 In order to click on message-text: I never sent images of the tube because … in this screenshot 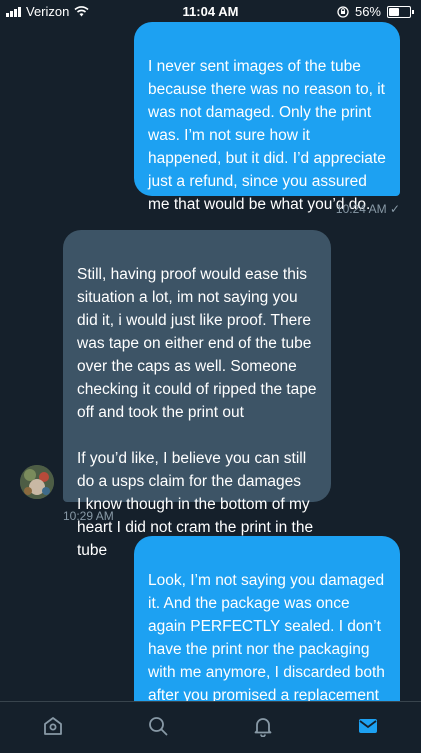, I will do `click(267, 135)`.